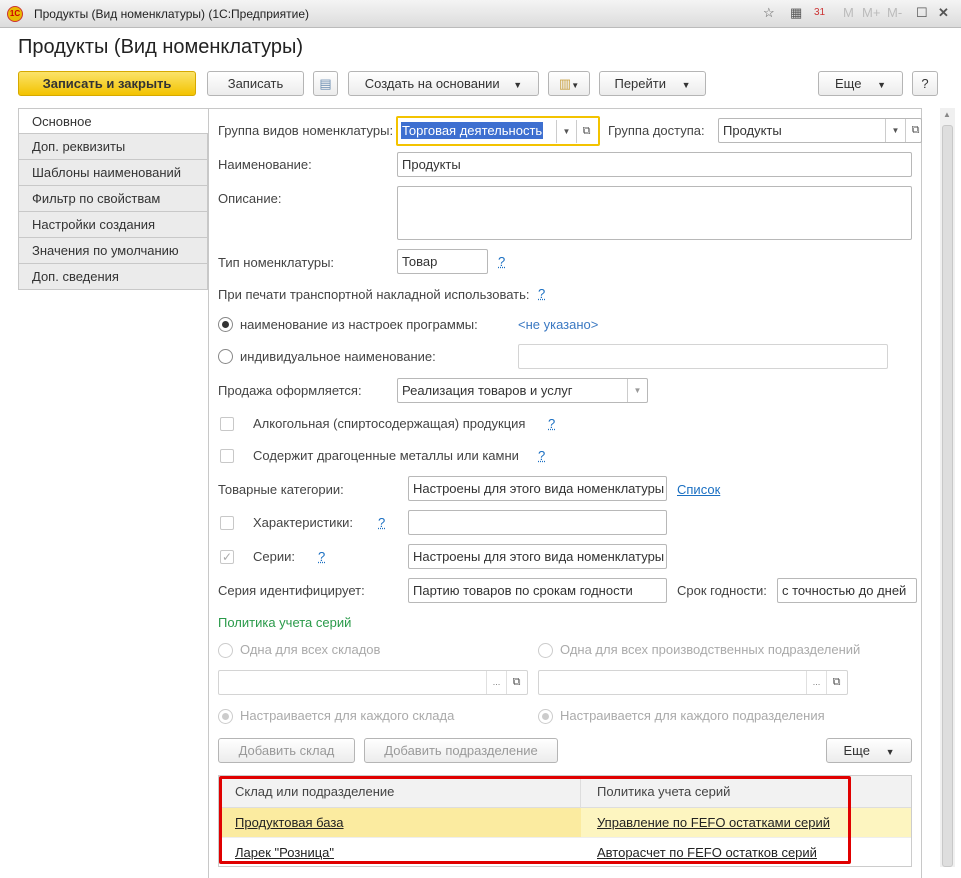 The image size is (961, 878). What do you see at coordinates (227, 523) in the screenshot?
I see `characteristics-checkbox` at bounding box center [227, 523].